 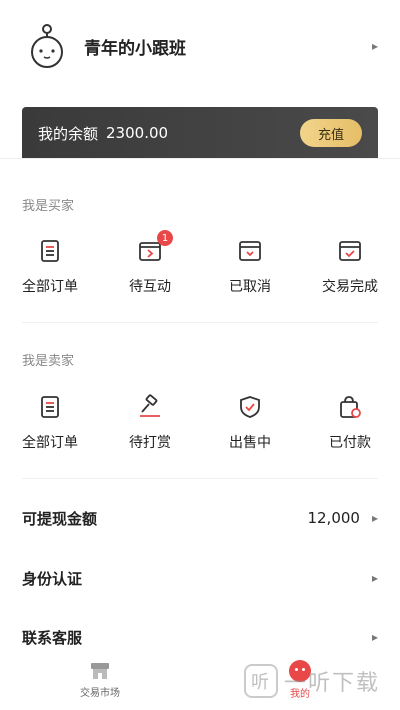 I want to click on watermark-logo-icon: 听, so click(x=261, y=681).